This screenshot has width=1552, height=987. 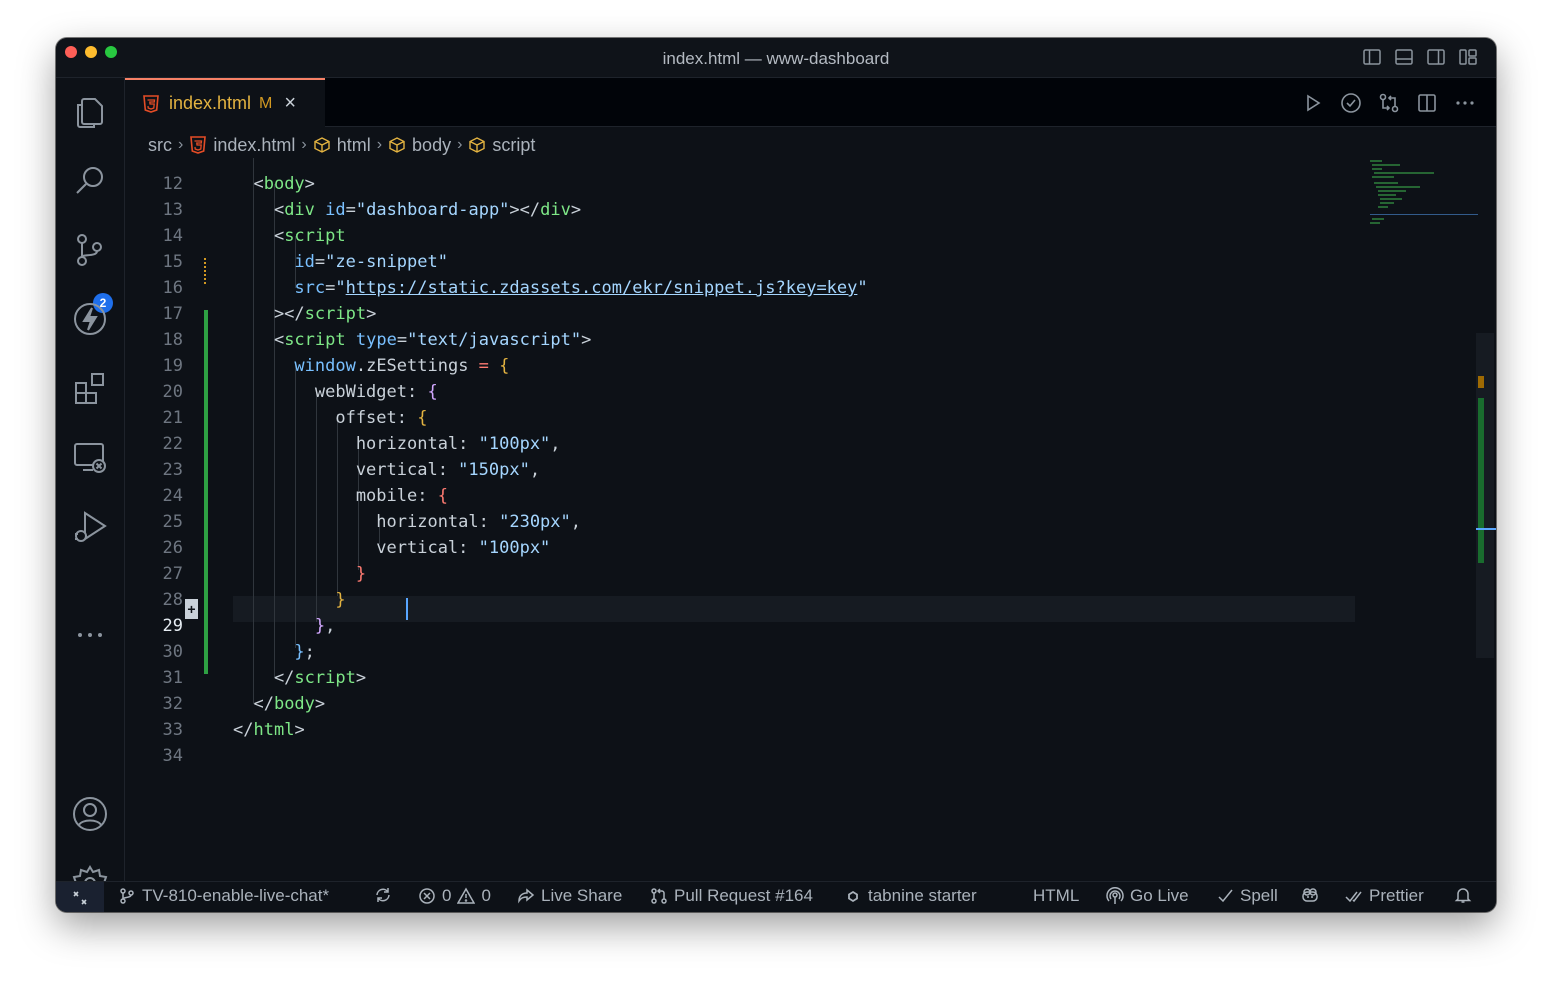 I want to click on breadcrumb-item-html: html, so click(x=354, y=145).